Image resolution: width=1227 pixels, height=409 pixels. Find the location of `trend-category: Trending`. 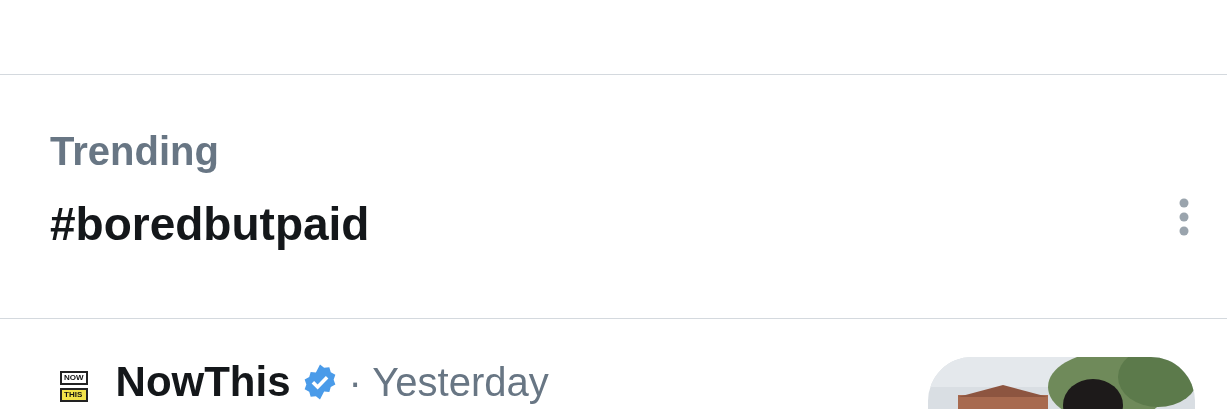

trend-category: Trending is located at coordinates (135, 151).